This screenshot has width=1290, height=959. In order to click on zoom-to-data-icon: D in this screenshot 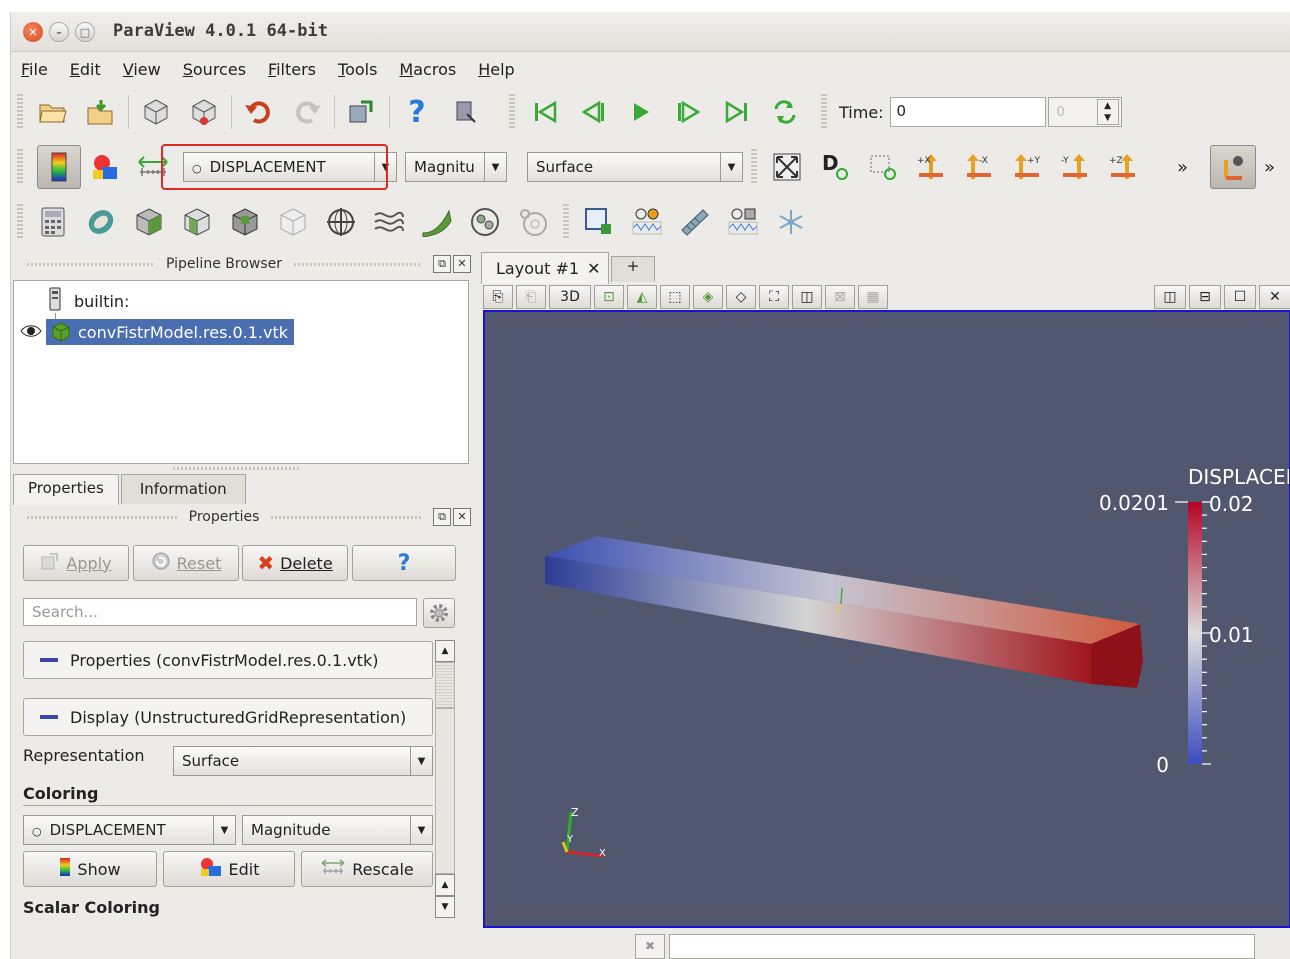, I will do `click(835, 167)`.